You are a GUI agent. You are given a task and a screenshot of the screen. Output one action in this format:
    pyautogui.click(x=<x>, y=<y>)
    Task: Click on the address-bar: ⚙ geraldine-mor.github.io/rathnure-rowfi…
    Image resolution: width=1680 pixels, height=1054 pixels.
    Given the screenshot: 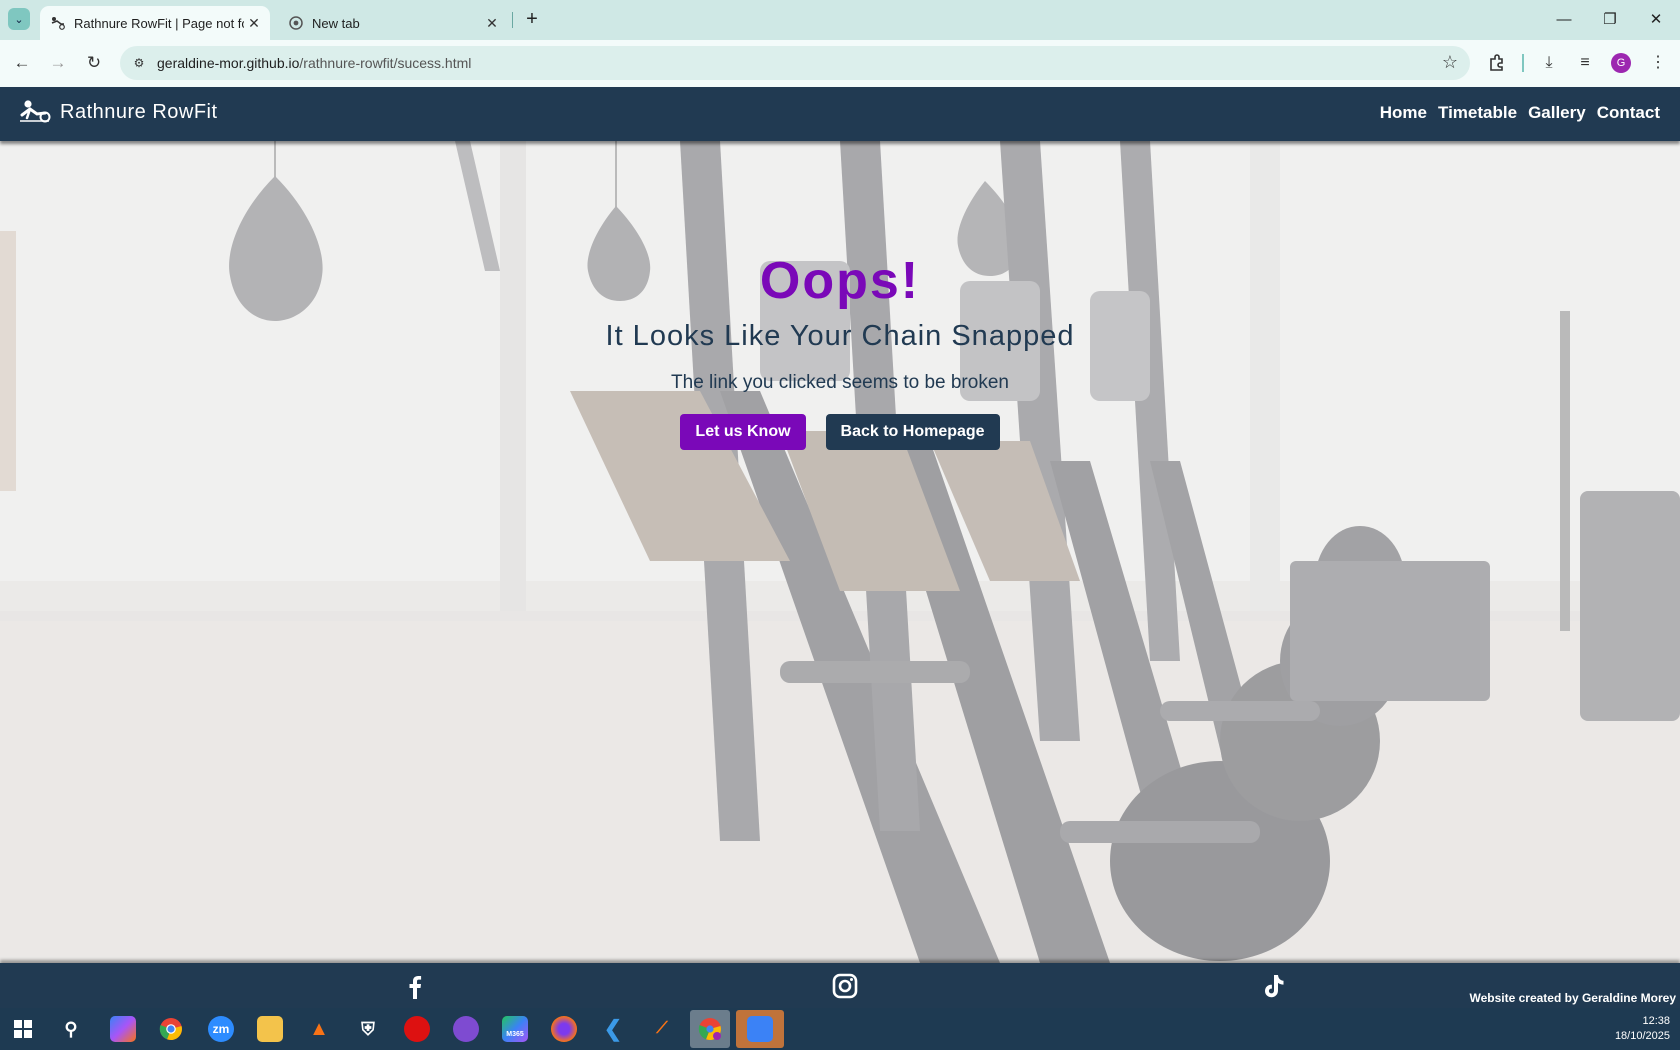 What is the action you would take?
    pyautogui.click(x=795, y=63)
    